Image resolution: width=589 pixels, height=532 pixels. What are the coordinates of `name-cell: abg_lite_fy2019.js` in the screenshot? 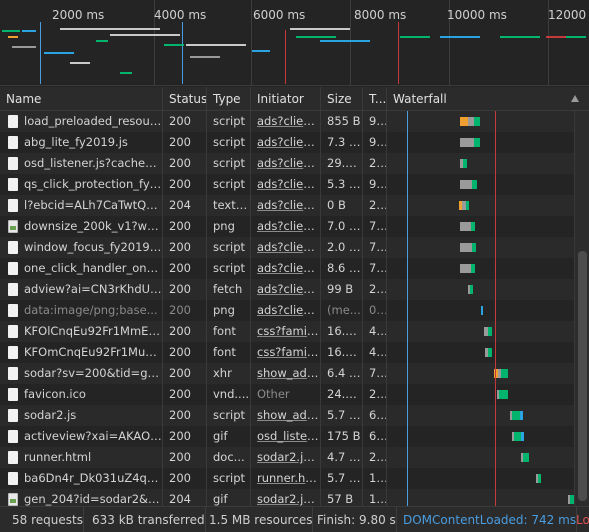 It's located at (81, 142).